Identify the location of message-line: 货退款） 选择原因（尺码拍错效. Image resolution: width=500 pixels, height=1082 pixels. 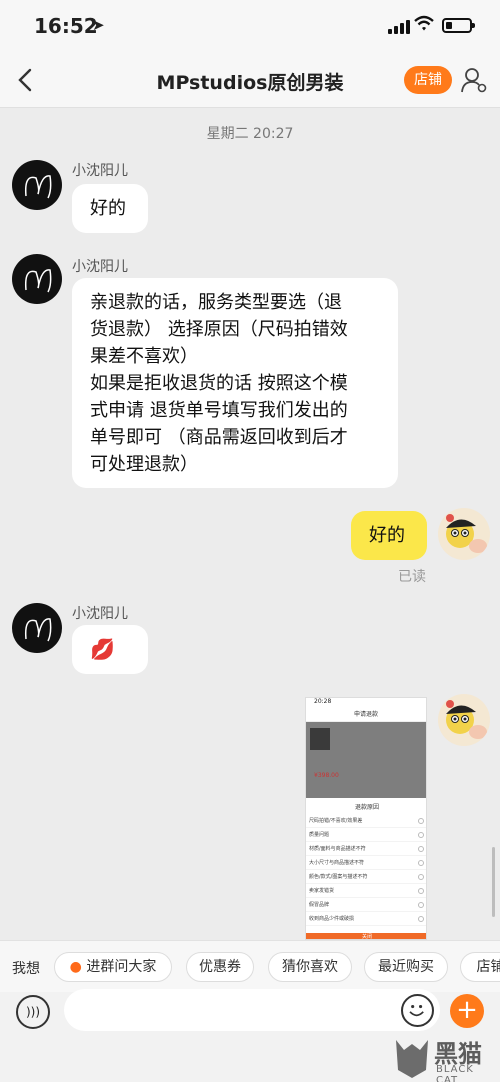
(219, 329).